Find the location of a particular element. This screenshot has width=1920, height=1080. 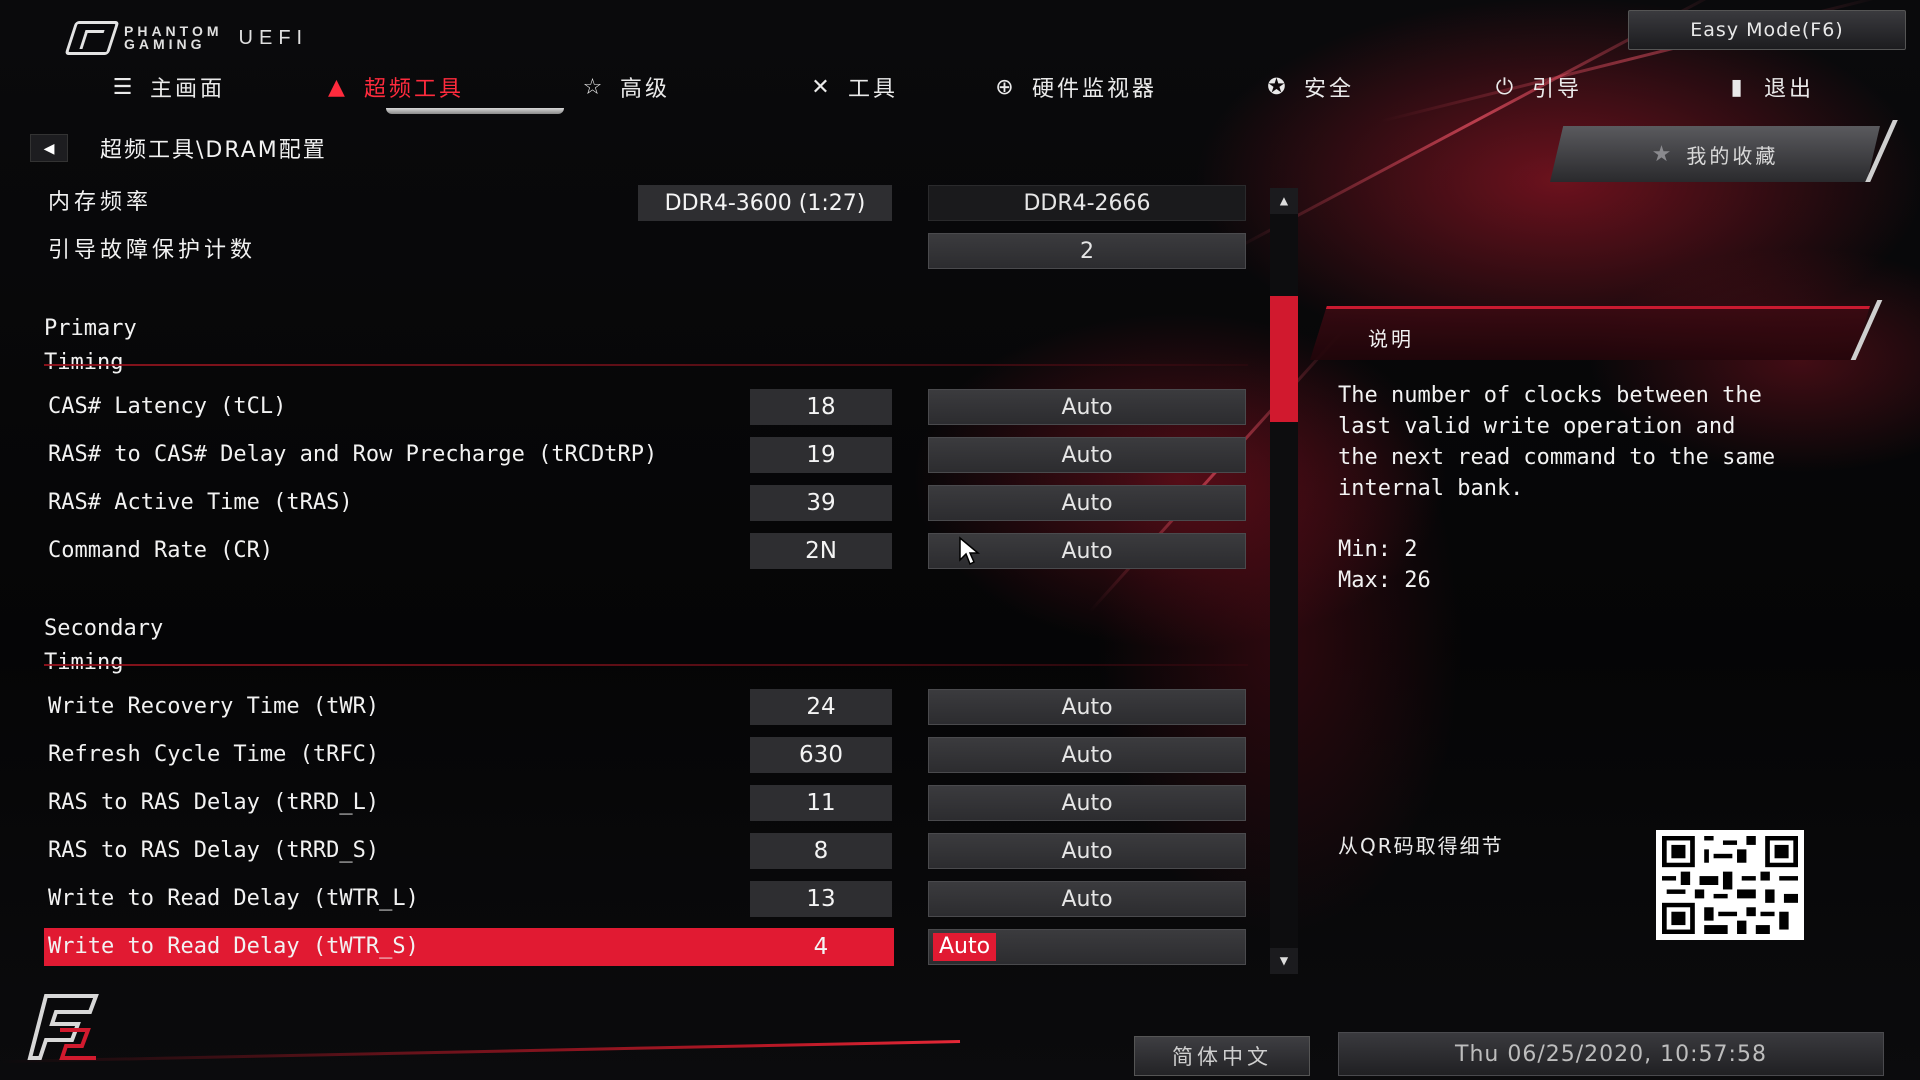

star-icon: ★ is located at coordinates (1663, 154).